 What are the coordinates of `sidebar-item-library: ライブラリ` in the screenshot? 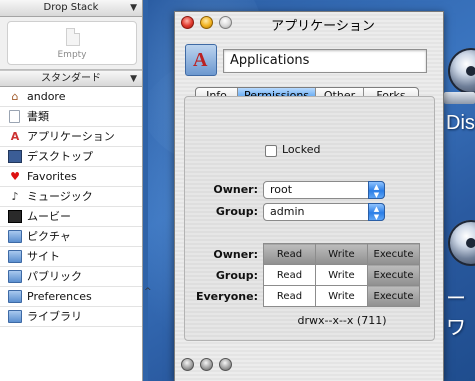 It's located at (71, 317).